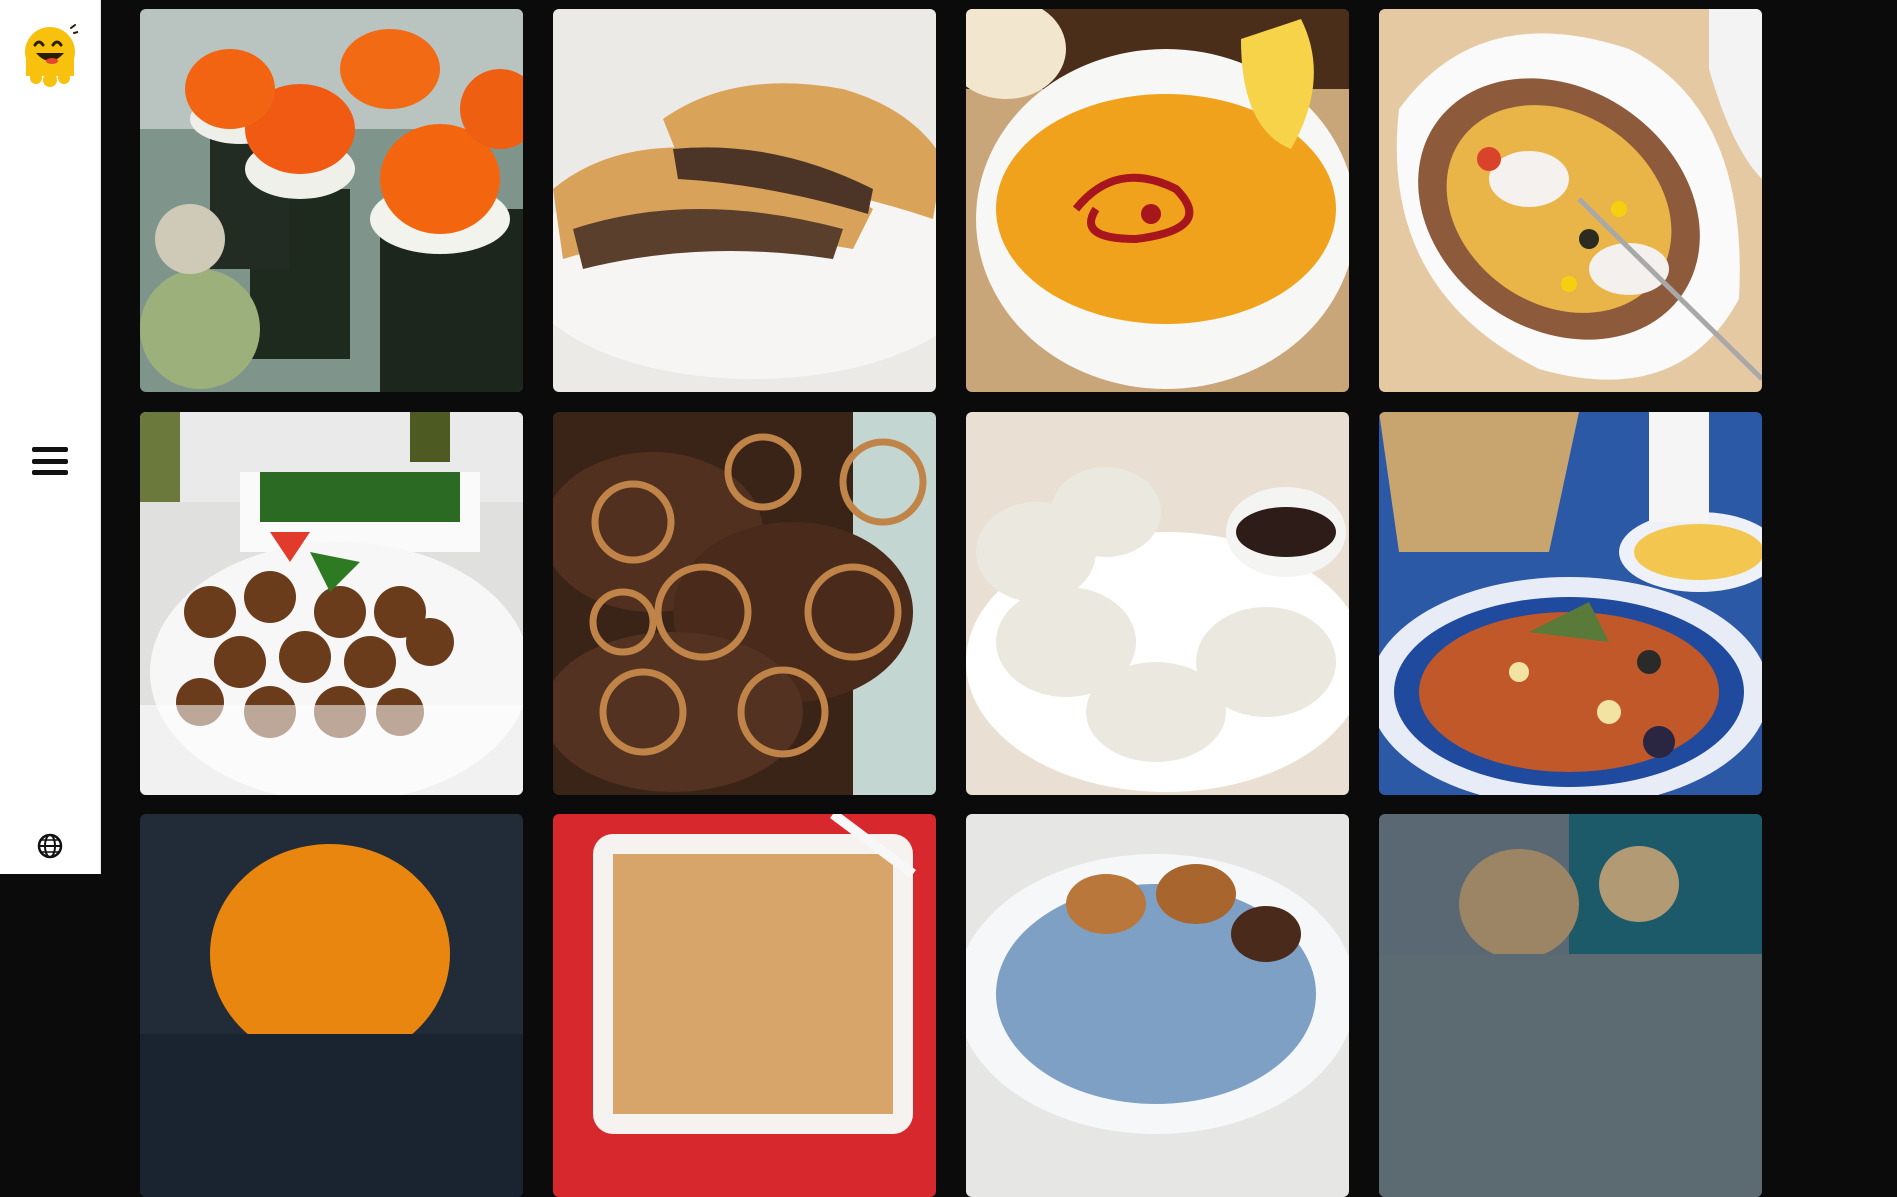  What do you see at coordinates (331, 749) in the screenshot?
I see `tile-hover-overlay` at bounding box center [331, 749].